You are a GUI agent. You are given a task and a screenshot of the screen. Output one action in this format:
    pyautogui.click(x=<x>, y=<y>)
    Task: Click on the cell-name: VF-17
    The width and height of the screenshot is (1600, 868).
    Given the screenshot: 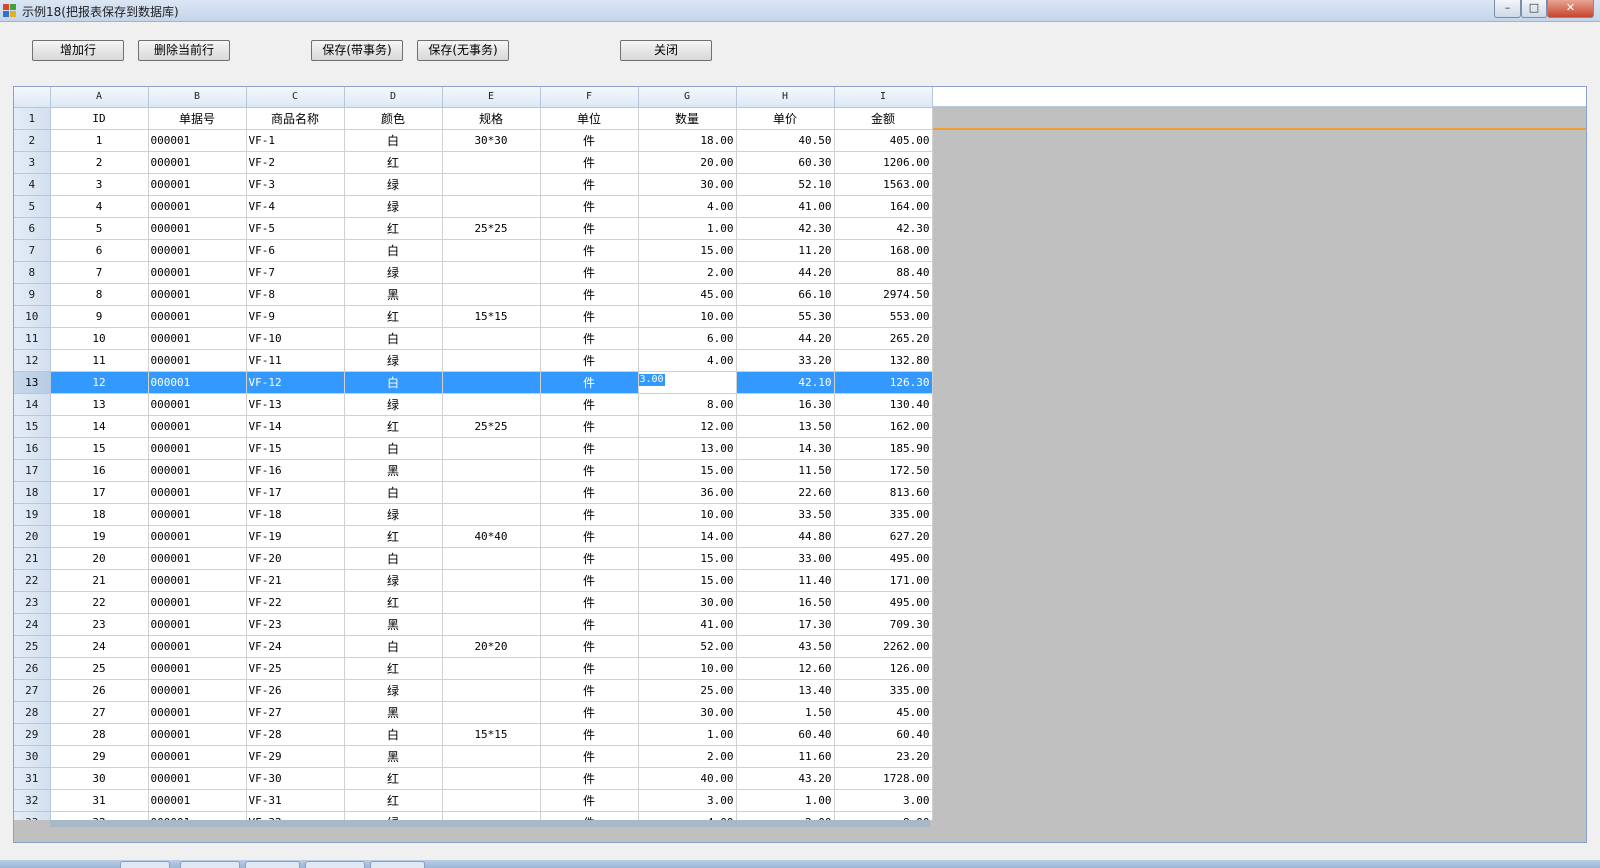 What is the action you would take?
    pyautogui.click(x=295, y=492)
    